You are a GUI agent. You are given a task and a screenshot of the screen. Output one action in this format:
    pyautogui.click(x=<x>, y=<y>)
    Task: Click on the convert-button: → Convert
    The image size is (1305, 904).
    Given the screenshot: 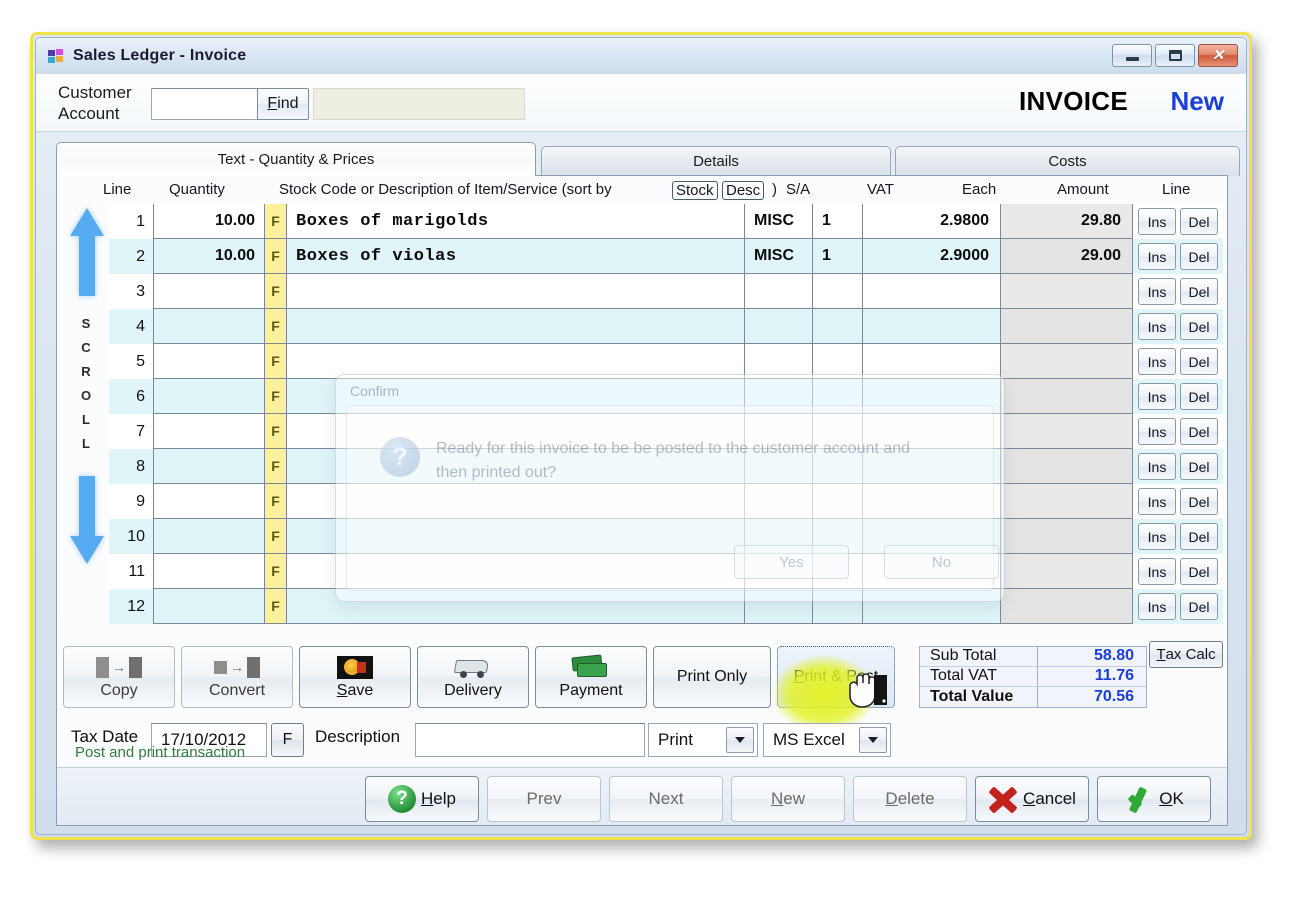 What is the action you would take?
    pyautogui.click(x=237, y=677)
    